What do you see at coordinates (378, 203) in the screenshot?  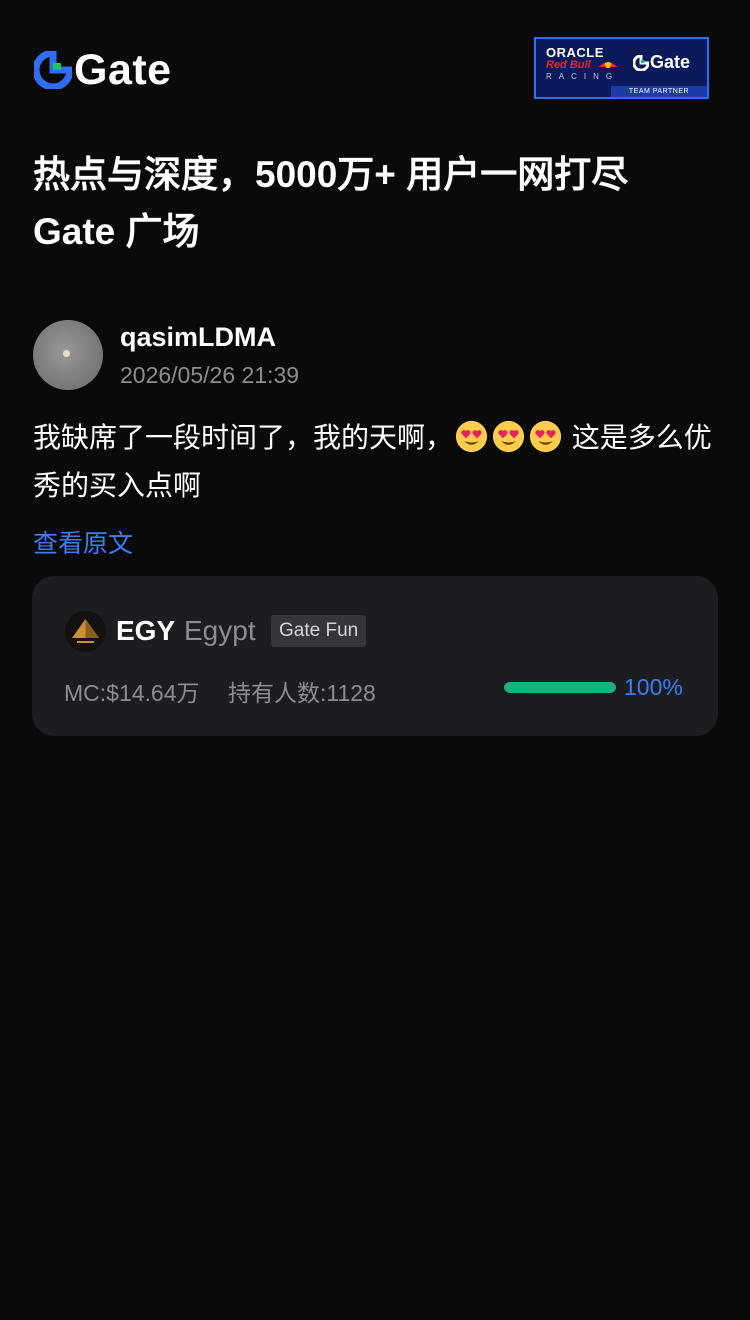 I see `page-headline: 热点与深度，5000万+ 用户一网打尽 Gate 广场` at bounding box center [378, 203].